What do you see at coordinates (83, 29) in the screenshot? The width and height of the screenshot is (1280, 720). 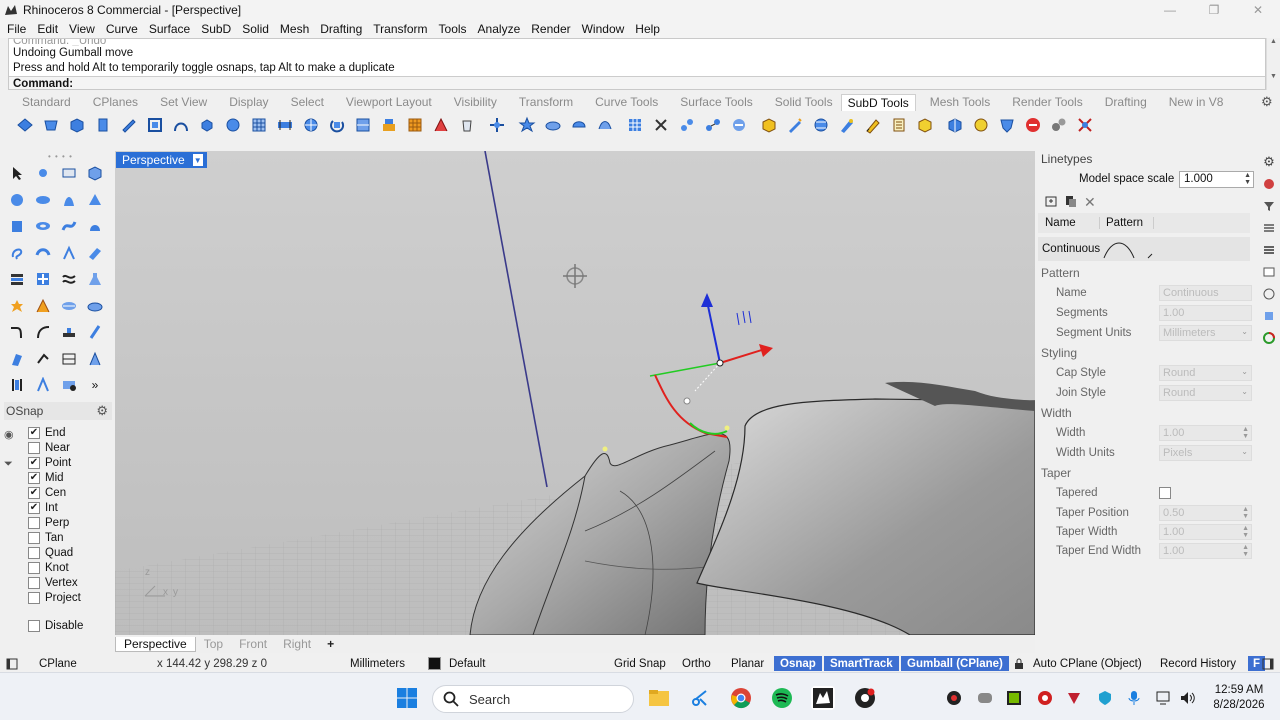 I see `menu-view: View` at bounding box center [83, 29].